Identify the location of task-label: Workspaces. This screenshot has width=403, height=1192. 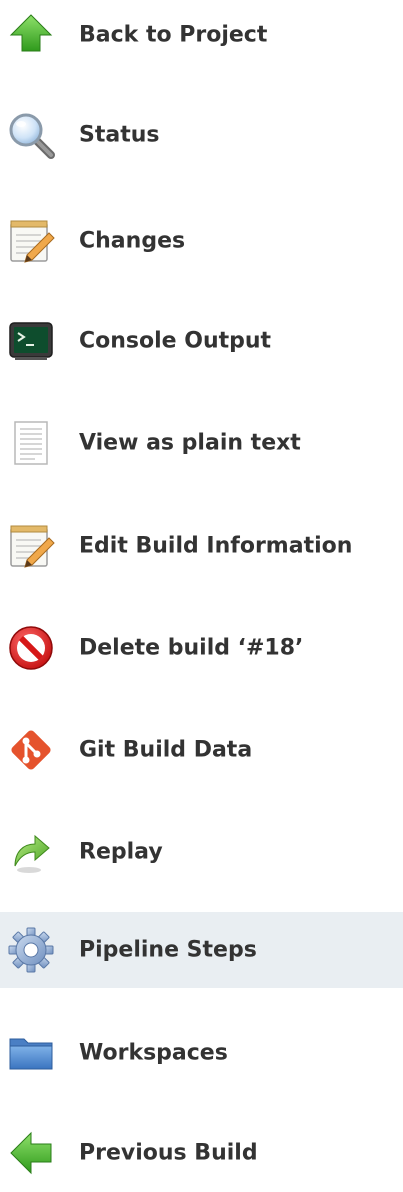
(153, 1053).